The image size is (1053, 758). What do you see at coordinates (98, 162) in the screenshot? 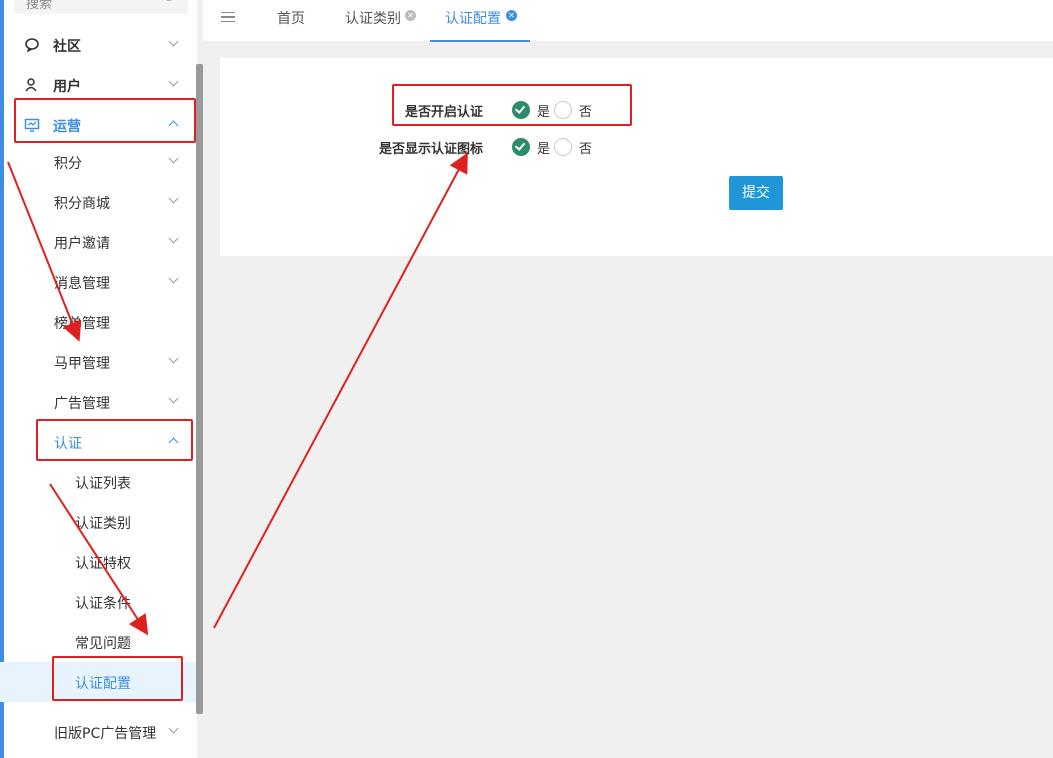
I see `sidebar-item-points: 积分` at bounding box center [98, 162].